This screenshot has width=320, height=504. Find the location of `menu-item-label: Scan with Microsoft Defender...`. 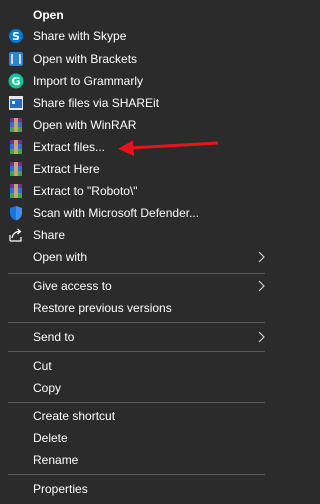

menu-item-label: Scan with Microsoft Defender... is located at coordinates (116, 213).